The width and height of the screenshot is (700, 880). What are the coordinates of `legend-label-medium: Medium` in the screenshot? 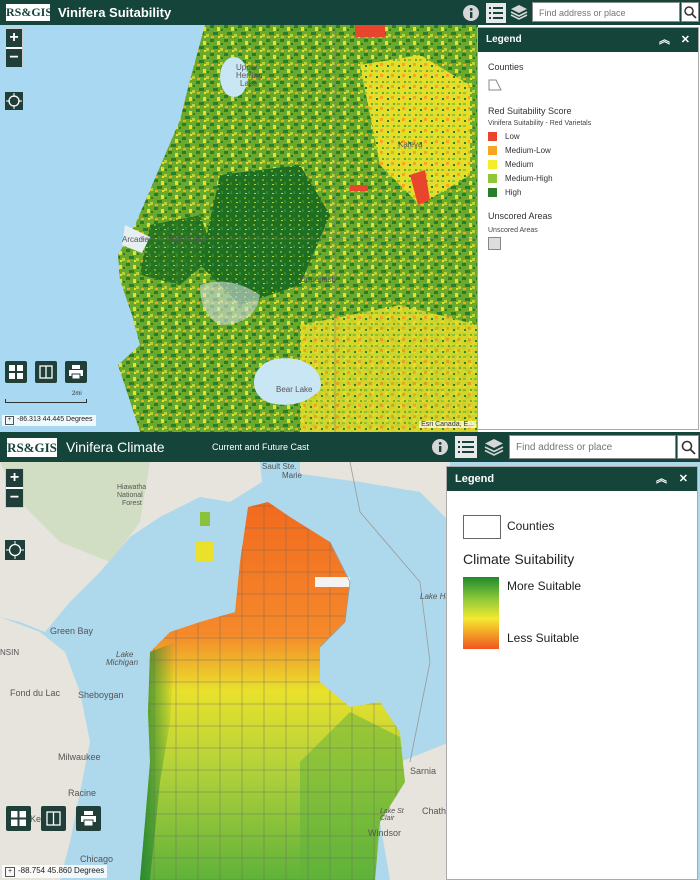 It's located at (519, 164).